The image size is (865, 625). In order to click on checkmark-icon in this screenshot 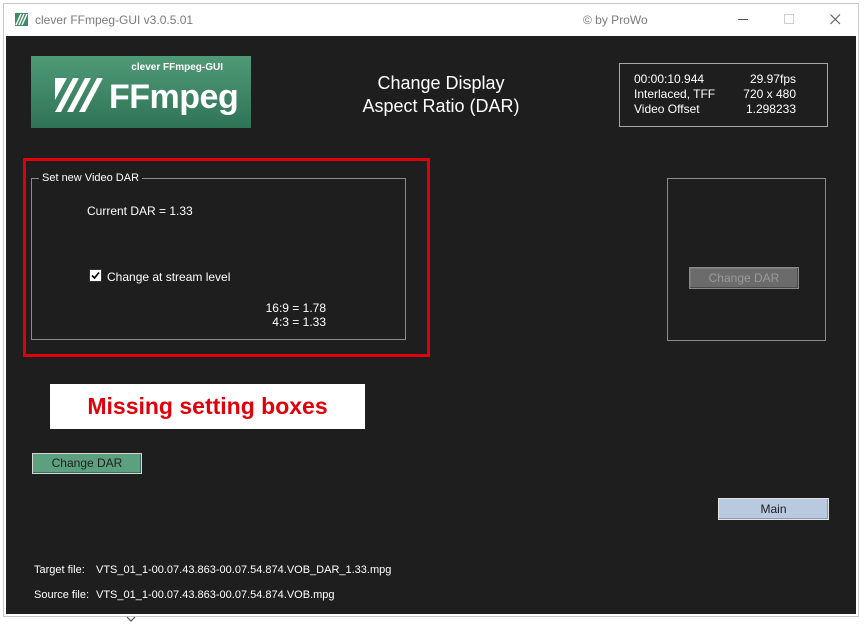, I will do `click(95, 275)`.